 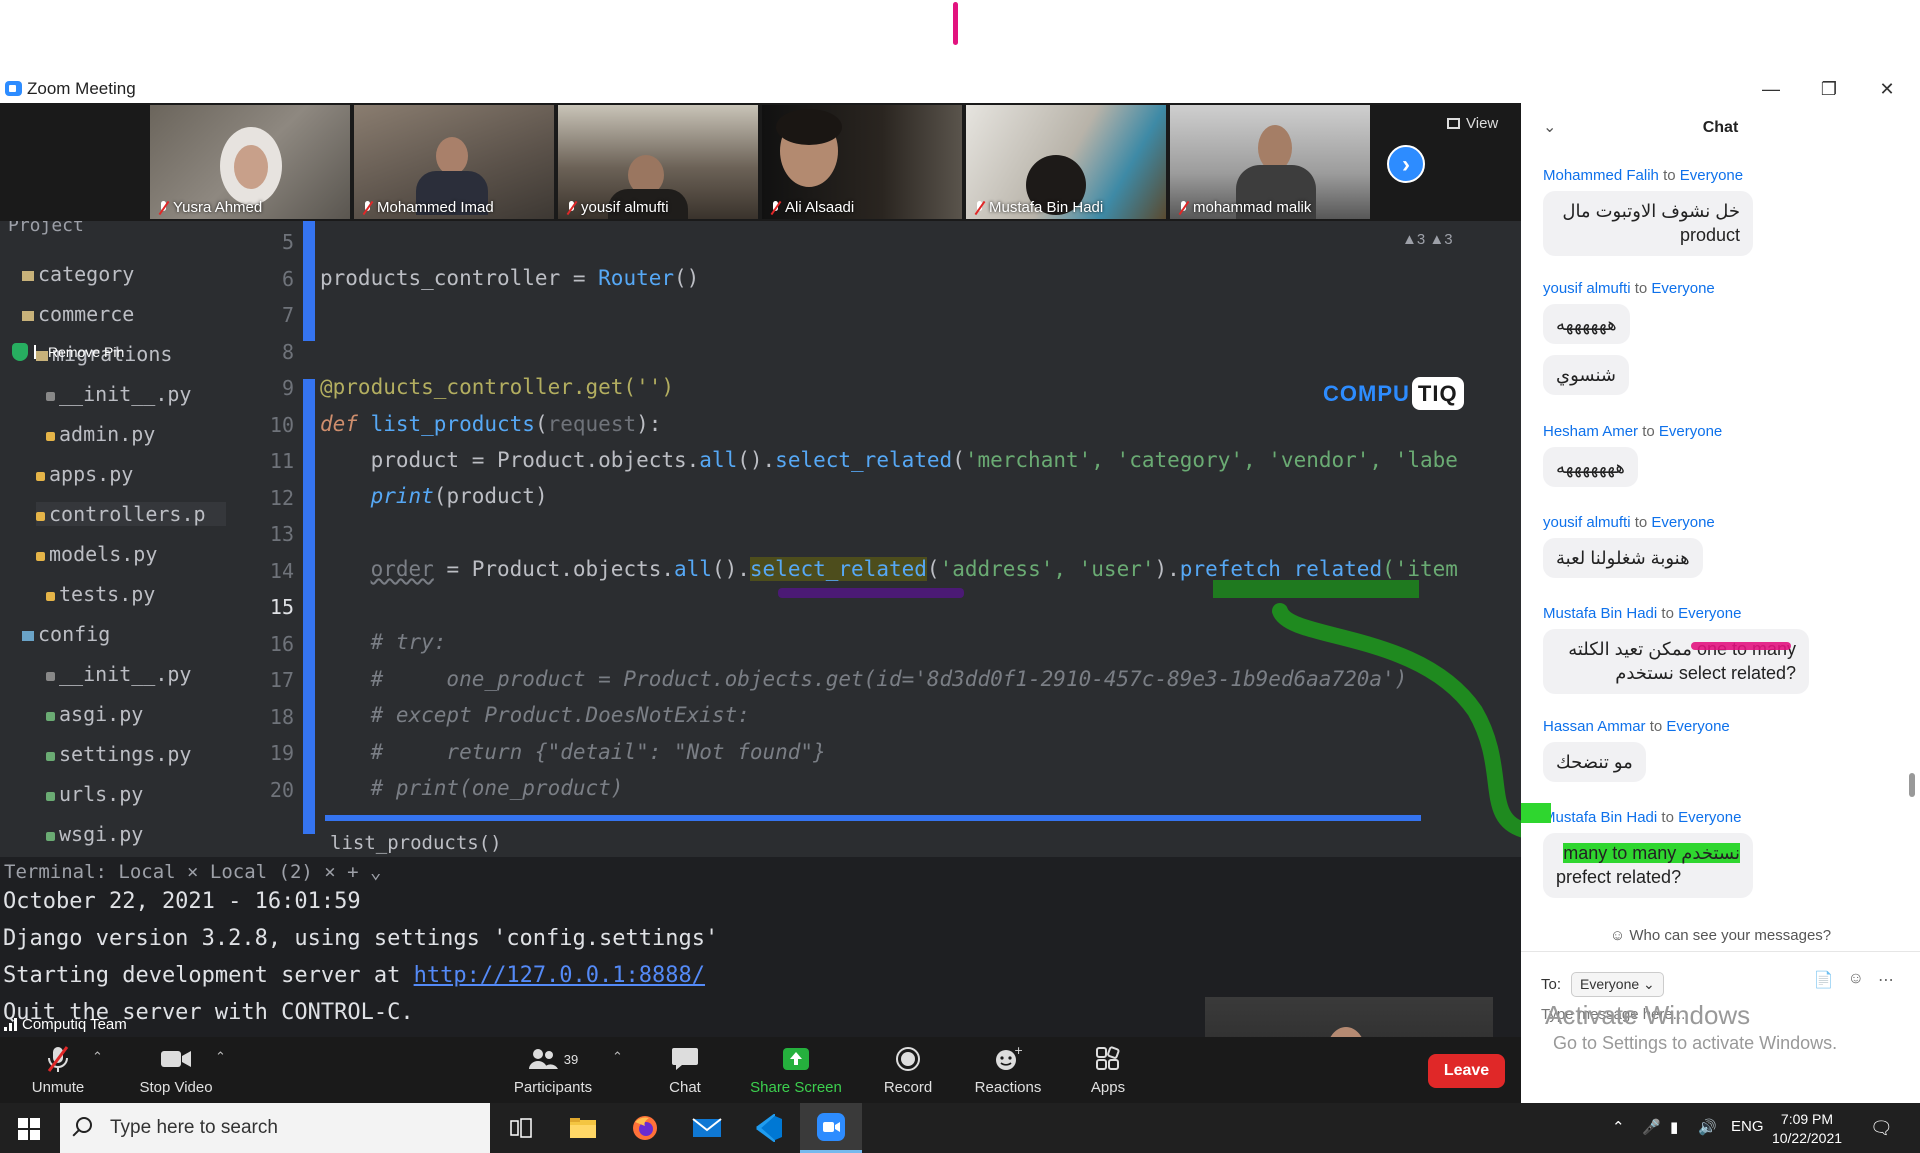 What do you see at coordinates (559, 975) in the screenshot?
I see `server-link: http://127.0.0.1:8888/` at bounding box center [559, 975].